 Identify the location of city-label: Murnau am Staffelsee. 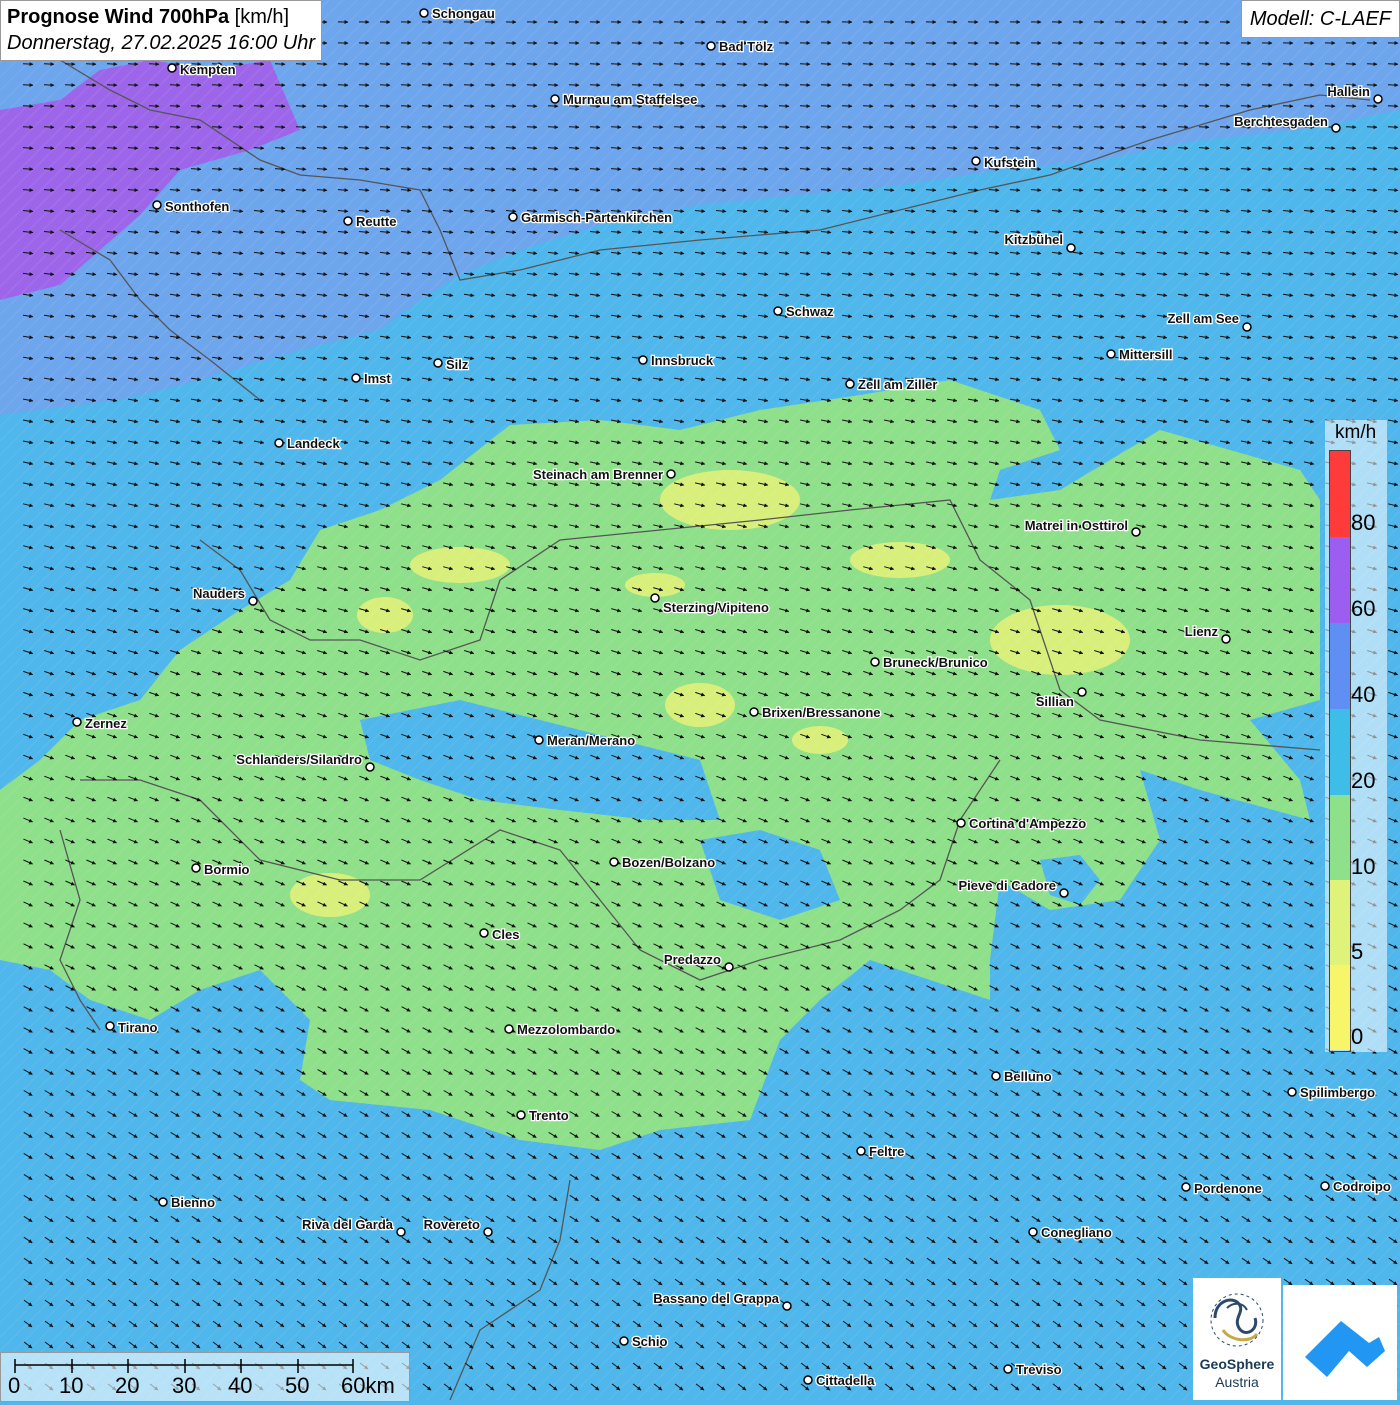
(630, 99).